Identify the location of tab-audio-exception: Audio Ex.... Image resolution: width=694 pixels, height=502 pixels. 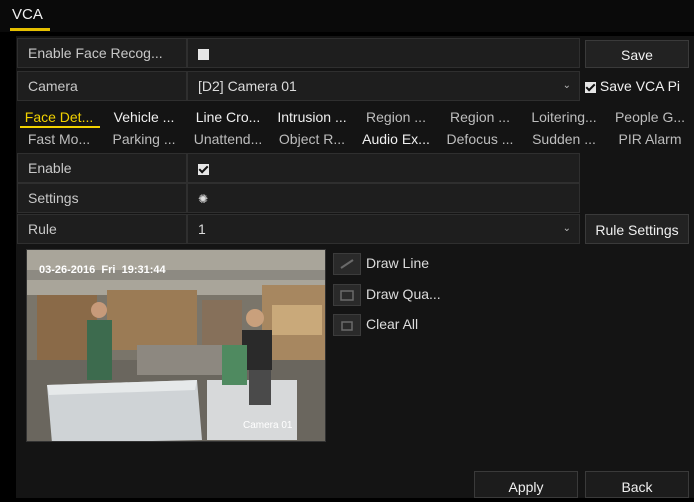
(396, 139).